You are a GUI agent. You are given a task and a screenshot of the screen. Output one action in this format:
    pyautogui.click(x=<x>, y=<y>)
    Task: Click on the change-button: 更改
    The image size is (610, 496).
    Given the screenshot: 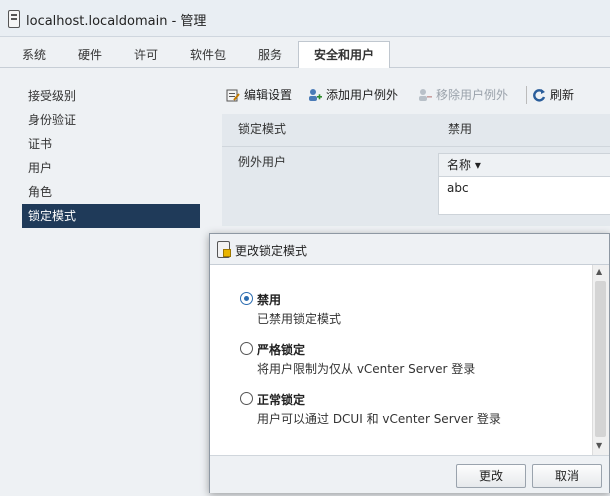 What is the action you would take?
    pyautogui.click(x=491, y=476)
    